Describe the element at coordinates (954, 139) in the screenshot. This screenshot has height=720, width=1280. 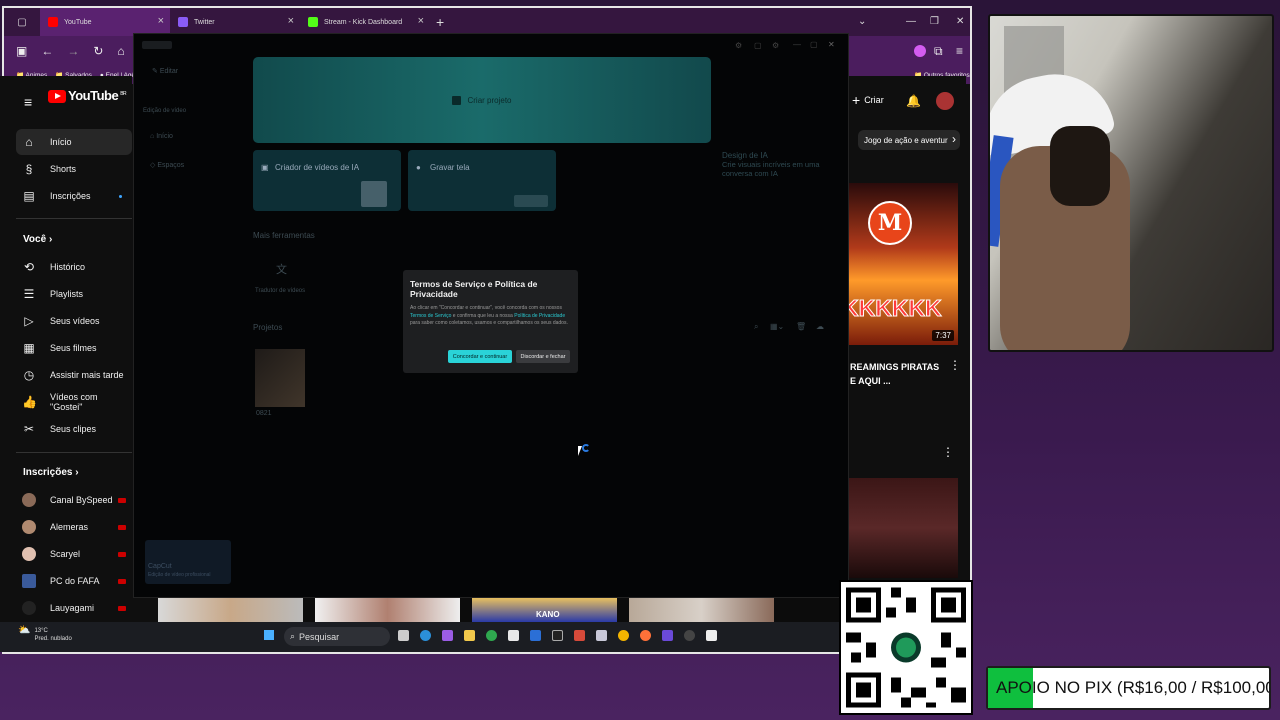
I see `chevron-right-icon: ›` at that location.